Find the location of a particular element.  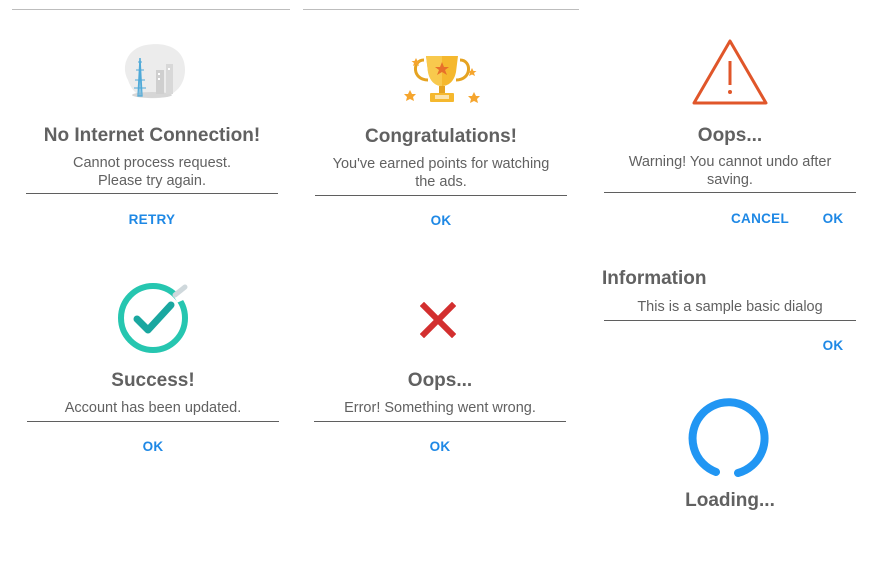

cancel-button: CANCEL is located at coordinates (760, 218).